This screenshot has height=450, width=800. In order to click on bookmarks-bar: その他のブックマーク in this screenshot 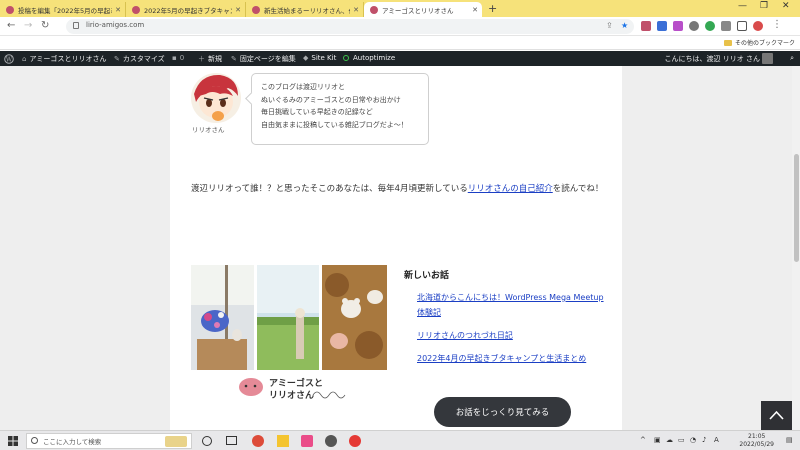, I will do `click(400, 43)`.